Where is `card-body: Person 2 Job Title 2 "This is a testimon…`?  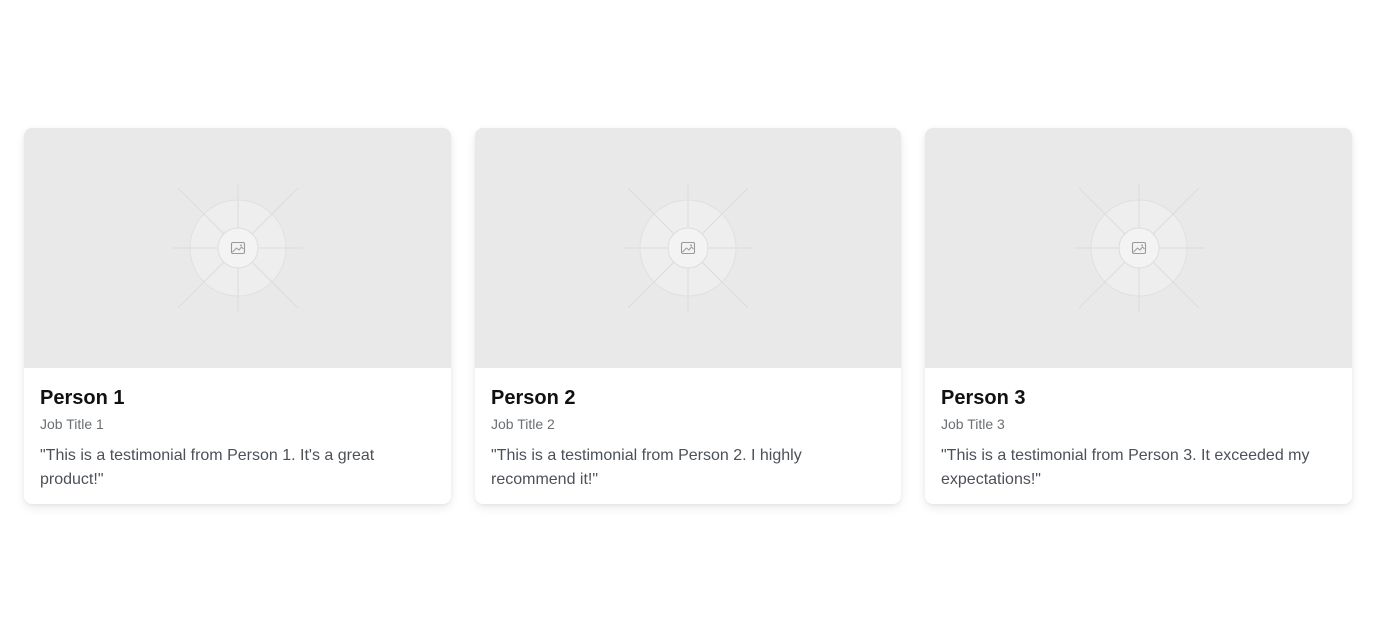 card-body: Person 2 Job Title 2 "This is a testimon… is located at coordinates (688, 436).